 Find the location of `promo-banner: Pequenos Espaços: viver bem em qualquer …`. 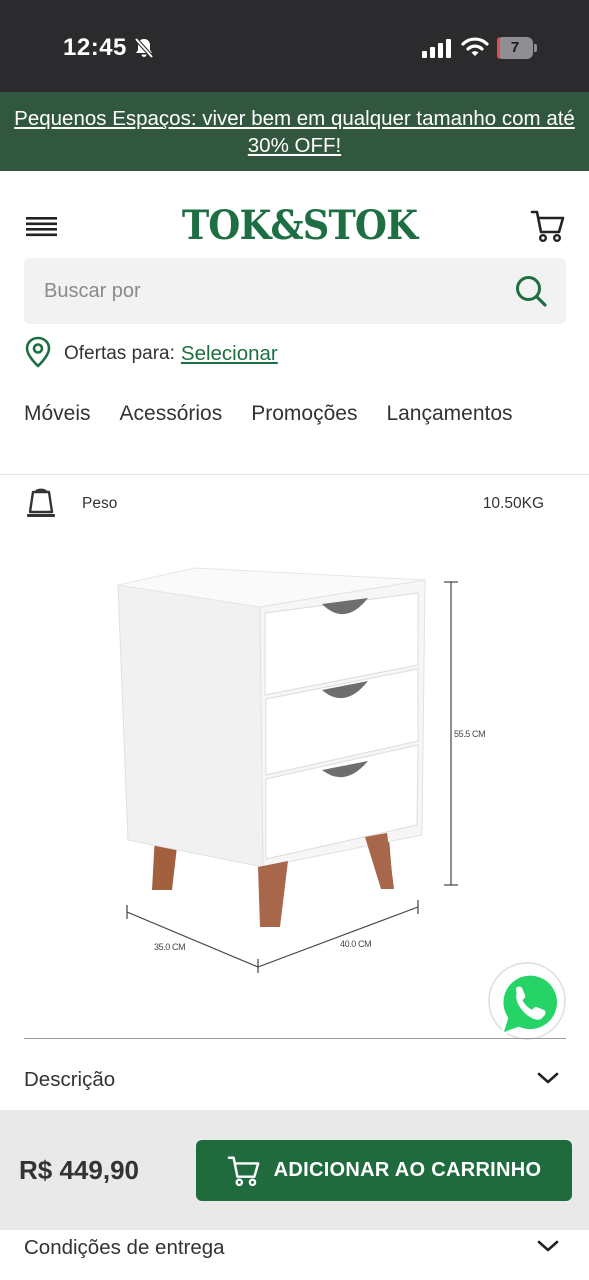

promo-banner: Pequenos Espaços: viver bem em qualquer … is located at coordinates (294, 131).